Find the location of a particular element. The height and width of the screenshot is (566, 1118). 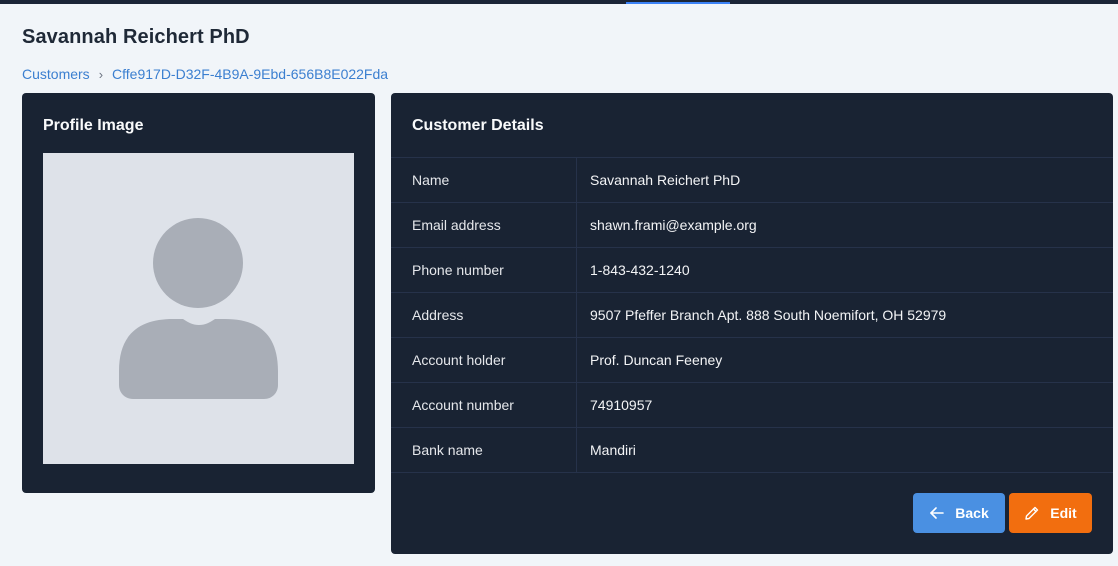

breadcrumb-customers-link: Customers is located at coordinates (56, 74).